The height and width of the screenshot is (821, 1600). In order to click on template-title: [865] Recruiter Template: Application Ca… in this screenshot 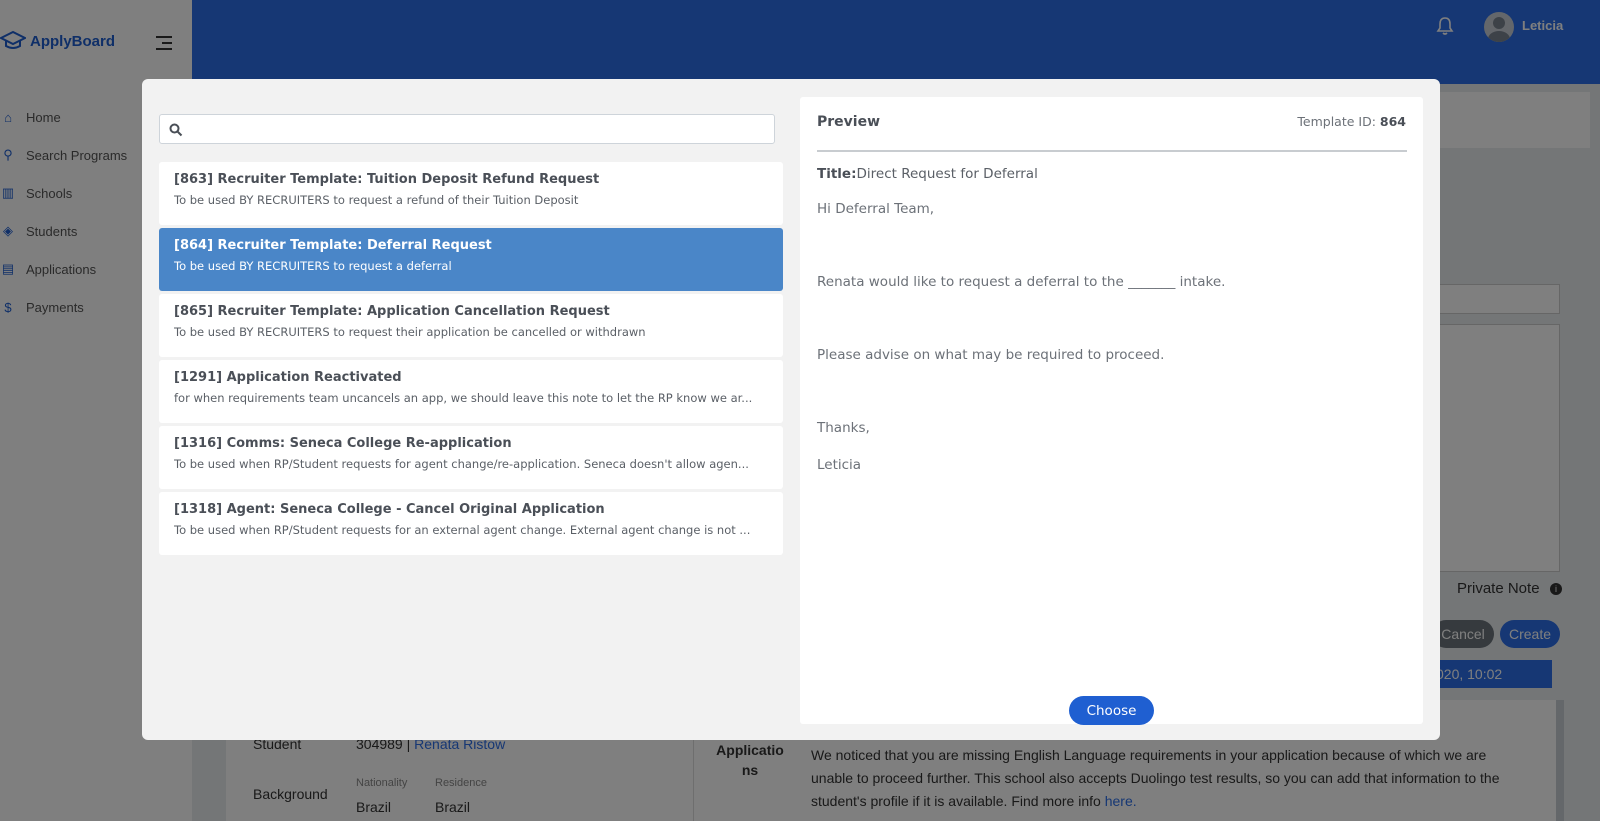, I will do `click(392, 311)`.